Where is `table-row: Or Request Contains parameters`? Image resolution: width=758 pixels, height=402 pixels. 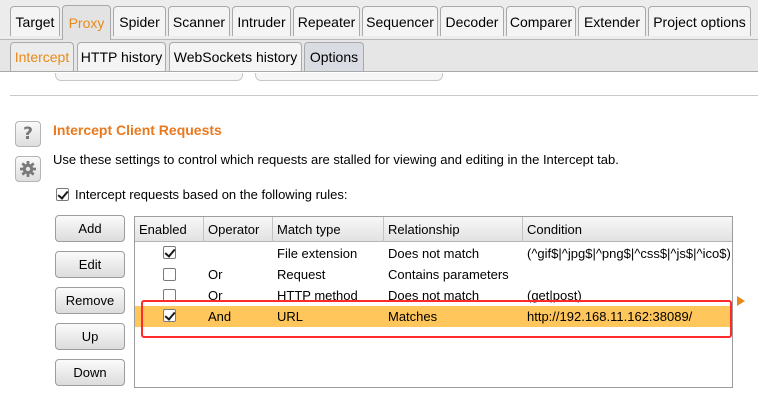
table-row: Or Request Contains parameters is located at coordinates (433, 274).